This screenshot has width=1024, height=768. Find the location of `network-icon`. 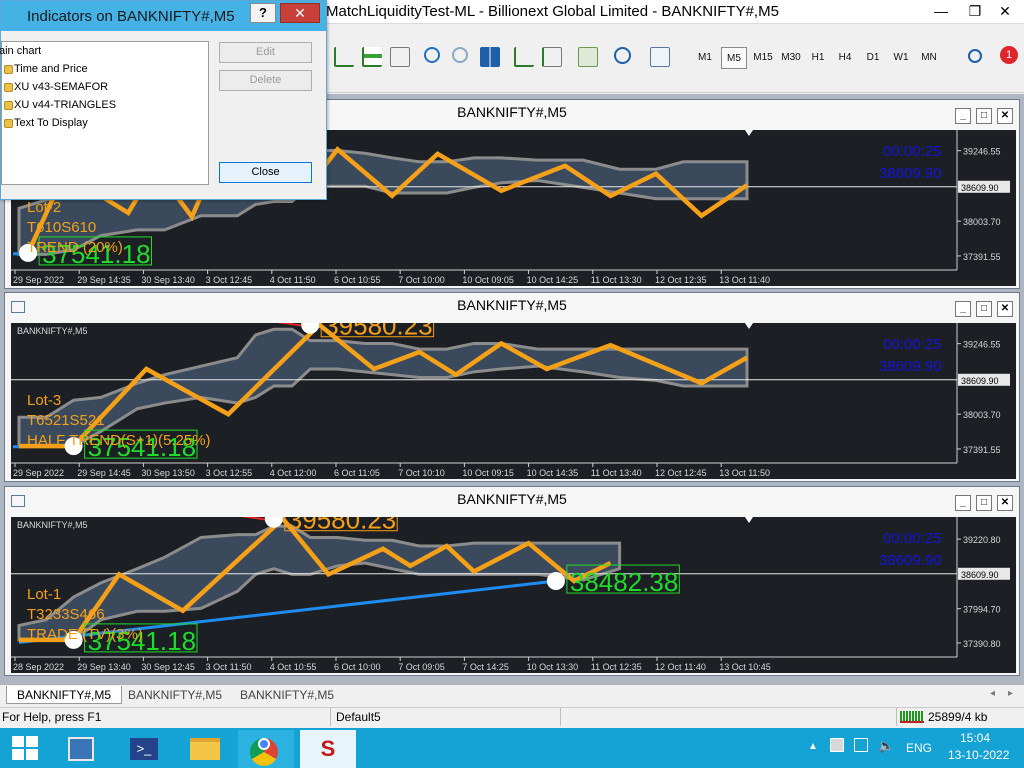

network-icon is located at coordinates (861, 745).